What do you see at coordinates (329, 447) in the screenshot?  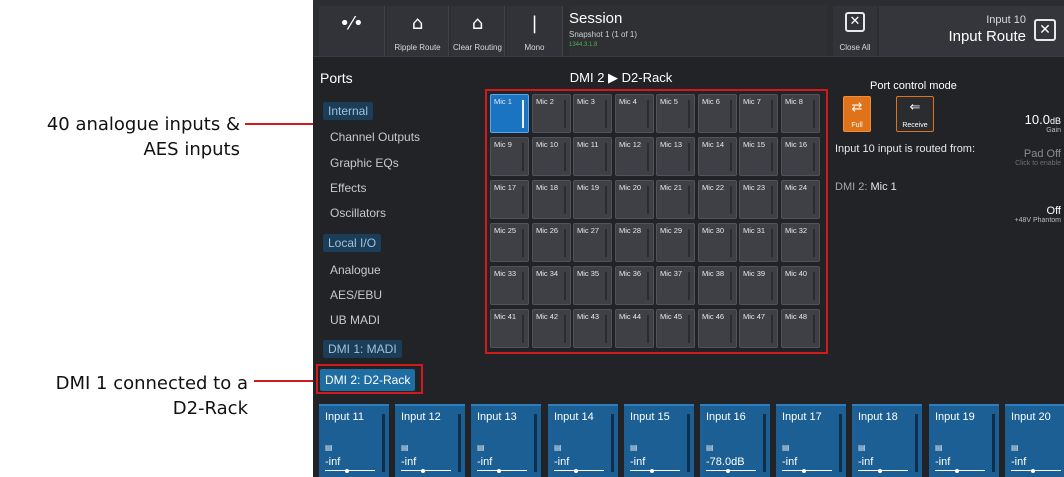 I see `channel-routing-icon: ▤` at bounding box center [329, 447].